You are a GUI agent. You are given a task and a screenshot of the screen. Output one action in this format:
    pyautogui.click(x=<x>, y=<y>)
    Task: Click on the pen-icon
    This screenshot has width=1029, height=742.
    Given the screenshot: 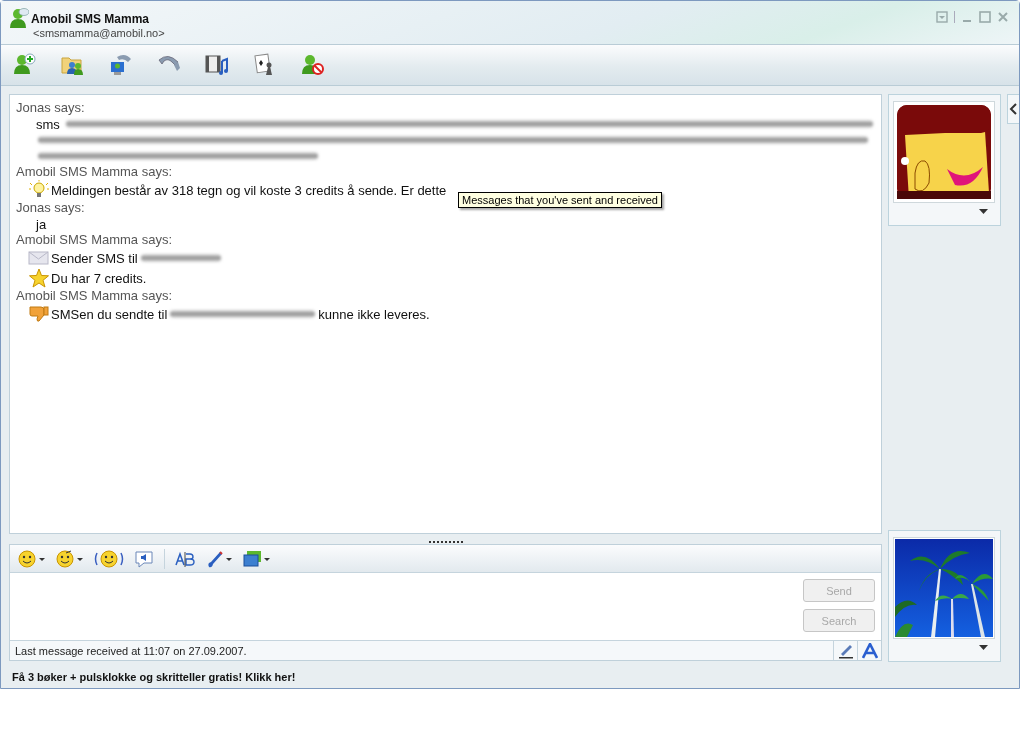 What is the action you would take?
    pyautogui.click(x=845, y=650)
    